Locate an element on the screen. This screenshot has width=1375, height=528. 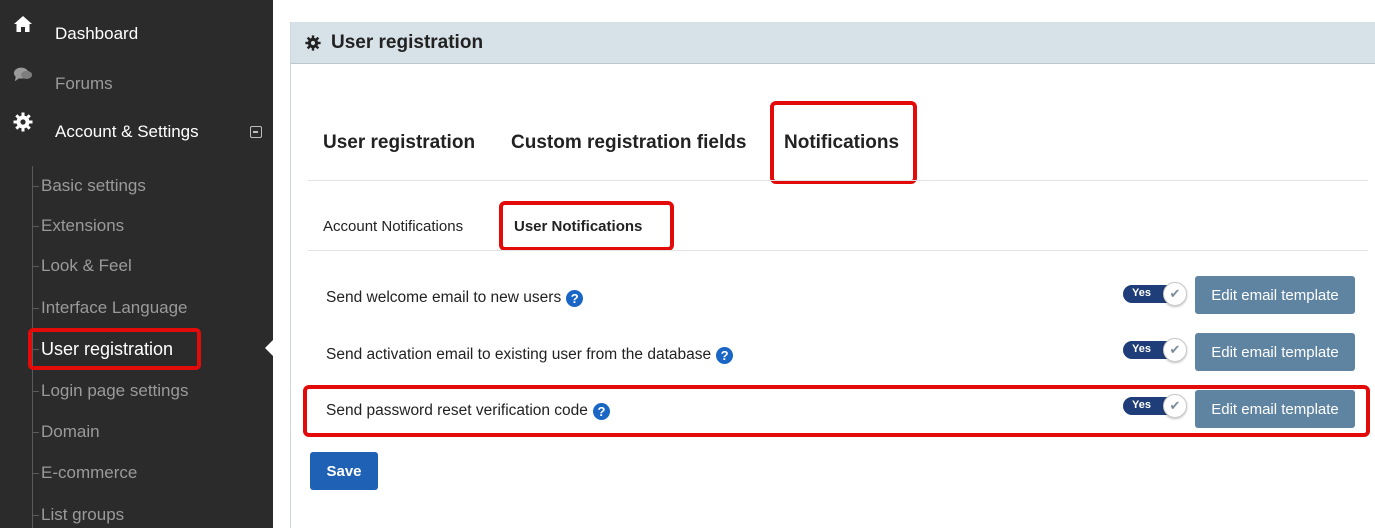
sidebar-item-account-settings: Account & Settings is located at coordinates (136, 132).